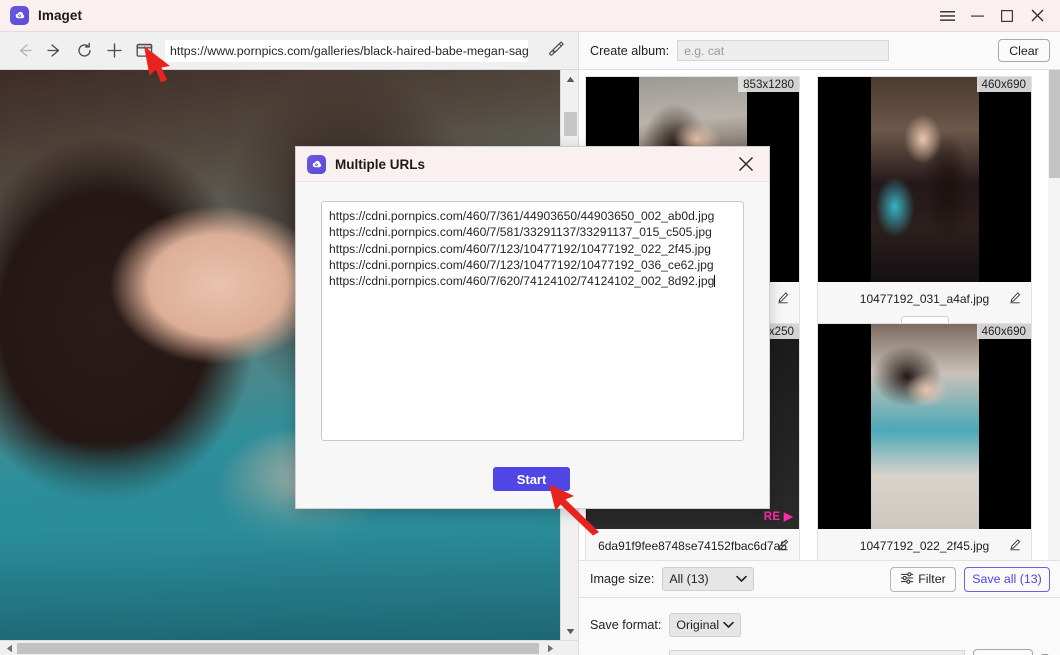 This screenshot has width=1060, height=655. What do you see at coordinates (278, 648) in the screenshot?
I see `horizontal-scroll-thumb` at bounding box center [278, 648].